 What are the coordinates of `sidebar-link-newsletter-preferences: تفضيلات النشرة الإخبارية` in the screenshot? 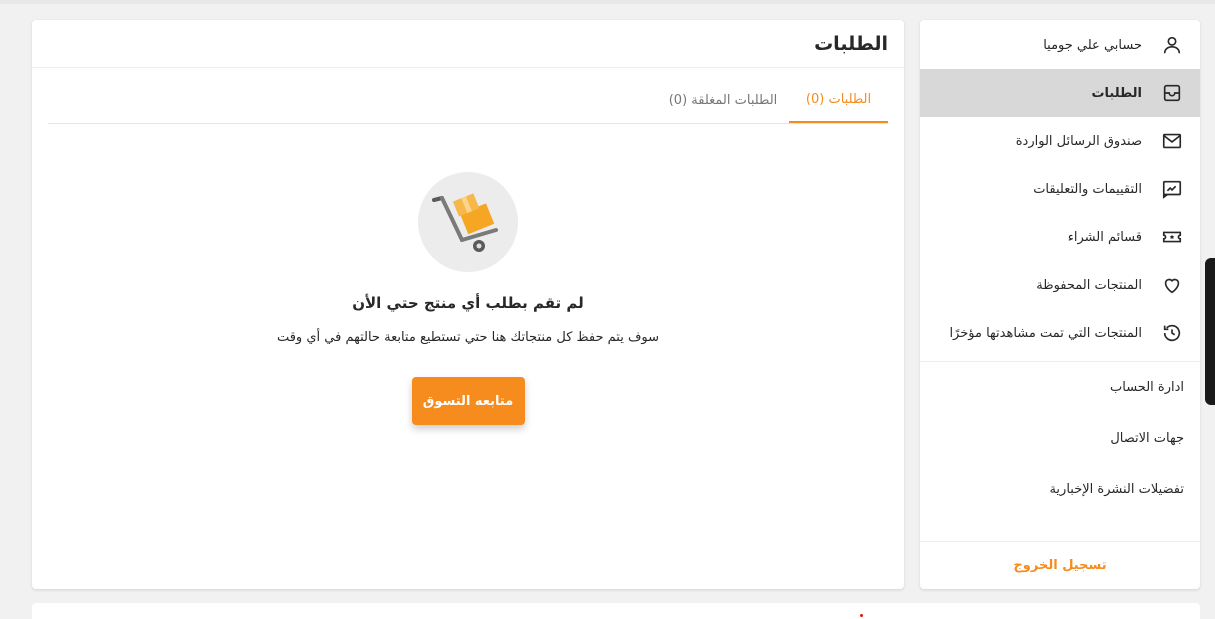 It's located at (1060, 489).